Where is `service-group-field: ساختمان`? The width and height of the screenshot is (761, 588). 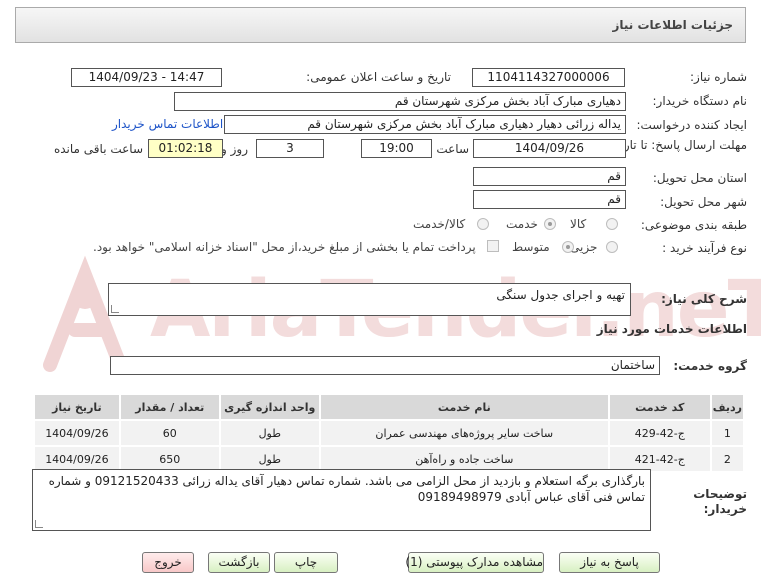 service-group-field: ساختمان is located at coordinates (385, 365).